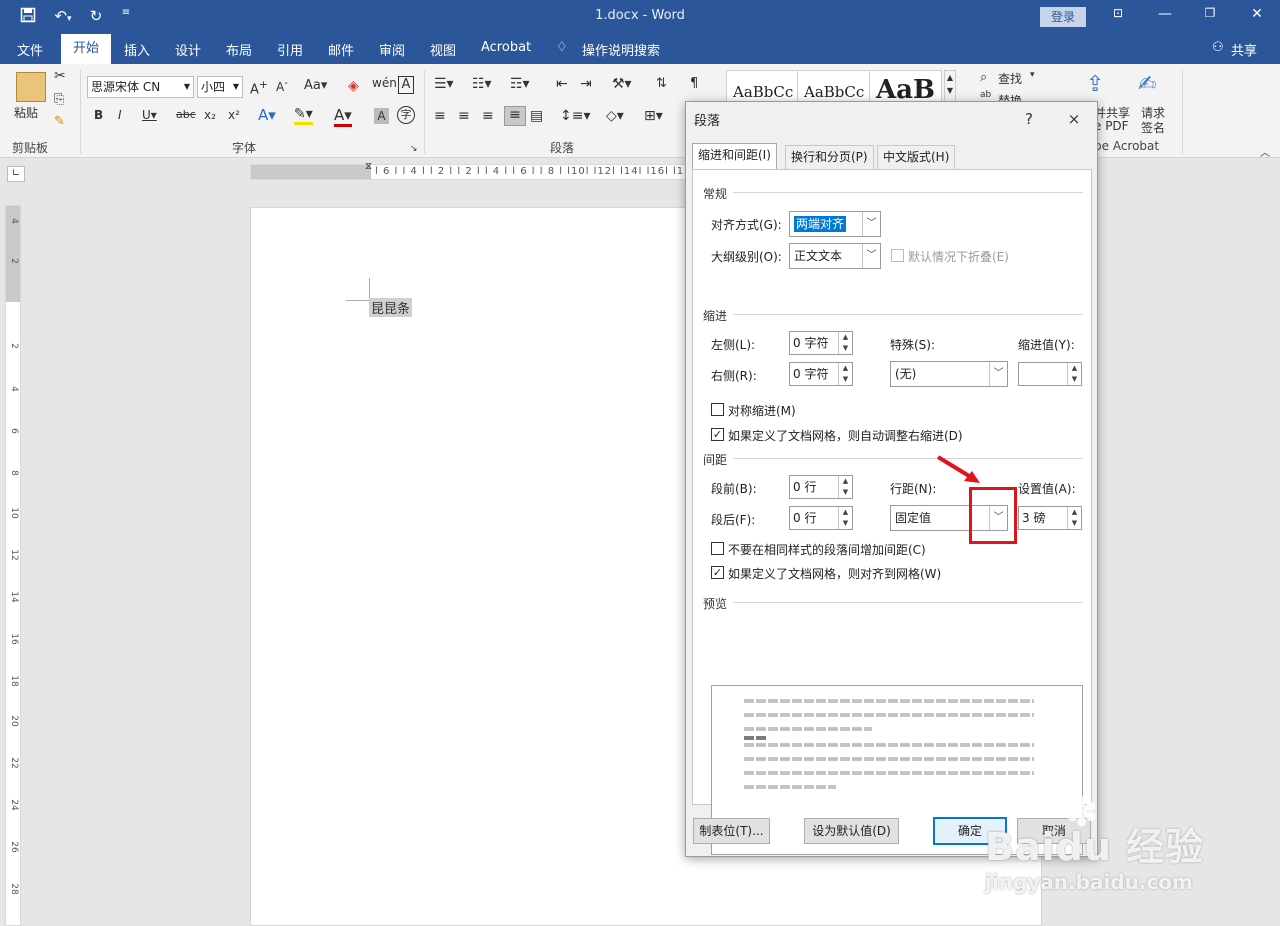 Image resolution: width=1280 pixels, height=926 pixels. I want to click on auto-adjust-checkbox: ✓, so click(717, 434).